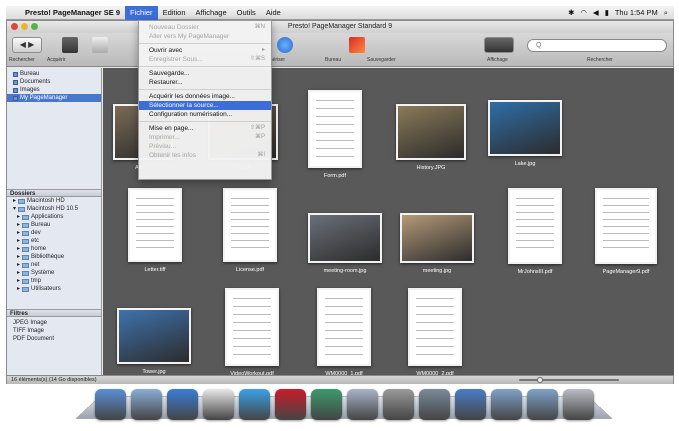 This screenshot has width=679, height=431. I want to click on battery-icon: ▮, so click(607, 12).